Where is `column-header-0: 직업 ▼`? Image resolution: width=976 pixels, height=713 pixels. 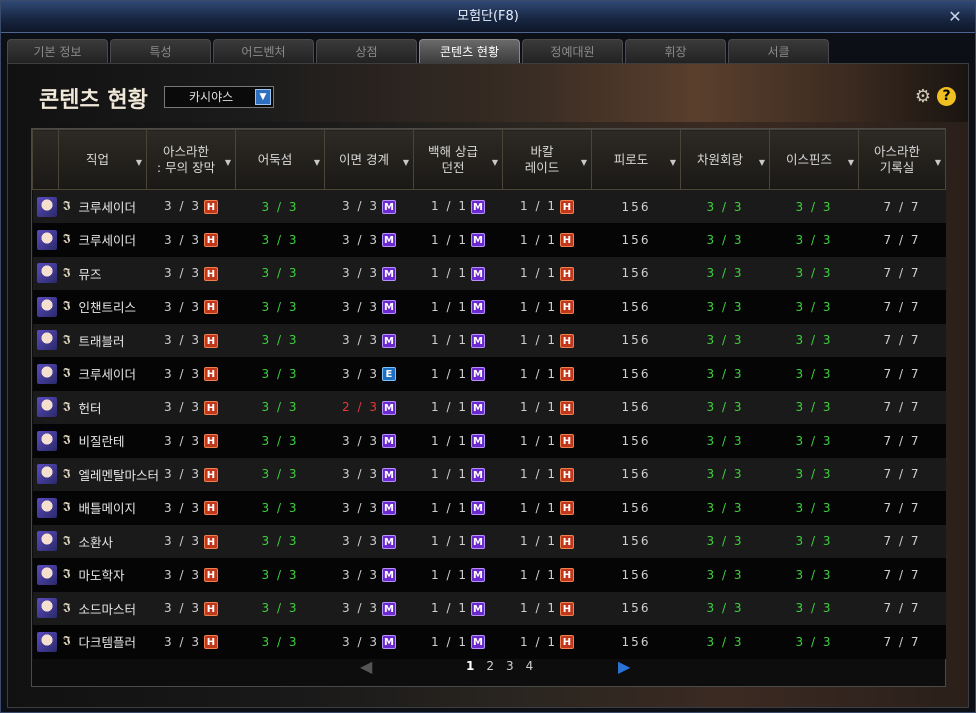 column-header-0: 직업 ▼ is located at coordinates (102, 159).